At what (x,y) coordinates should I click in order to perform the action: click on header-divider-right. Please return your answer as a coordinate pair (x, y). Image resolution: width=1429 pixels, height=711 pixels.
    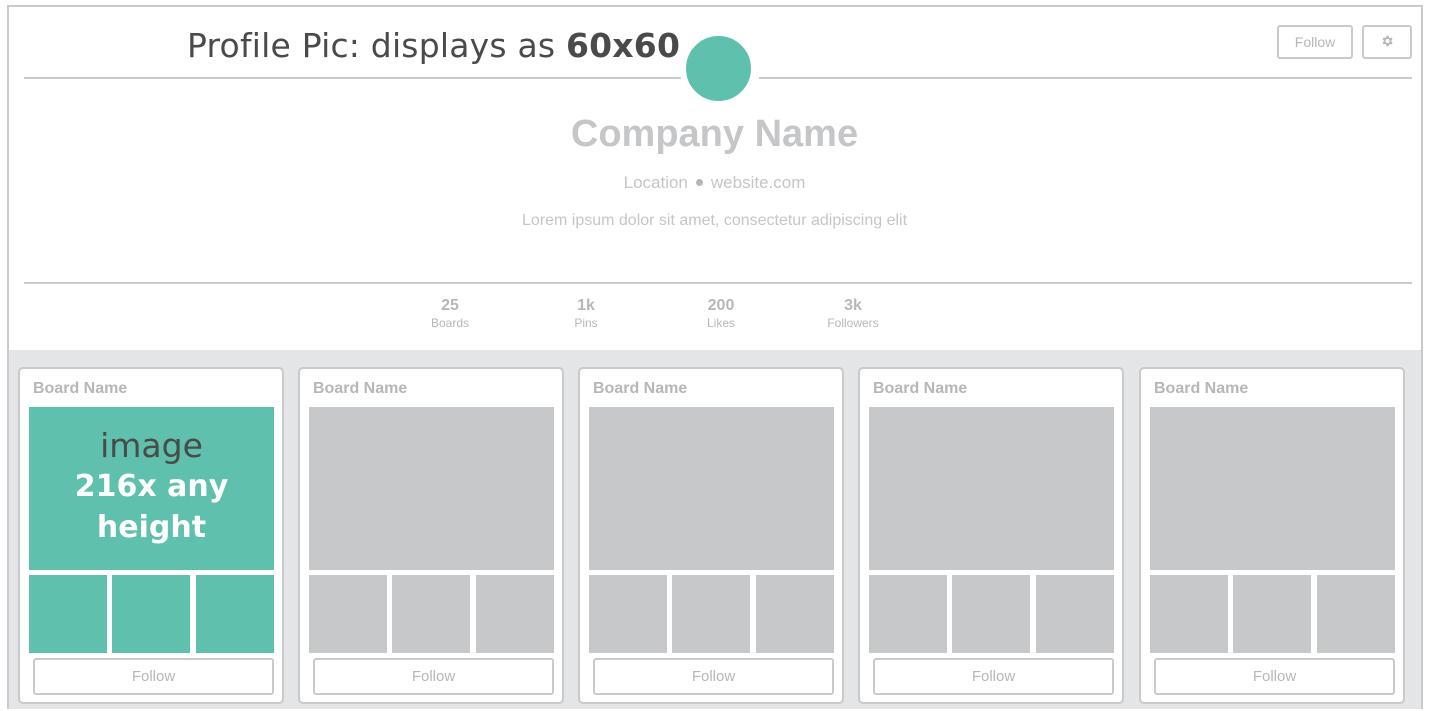
    Looking at the image, I should click on (1085, 78).